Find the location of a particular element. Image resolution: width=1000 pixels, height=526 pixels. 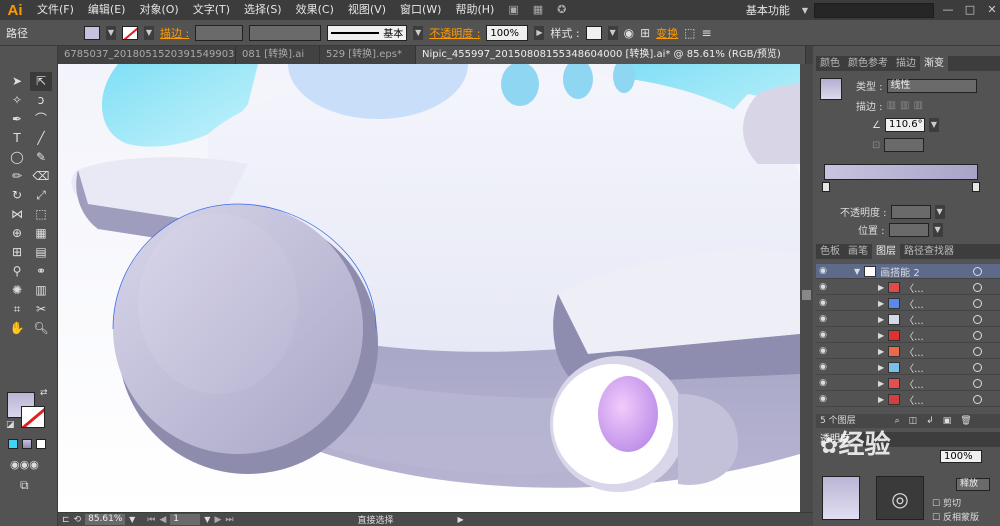

gradient-opacity-field is located at coordinates (910, 211).